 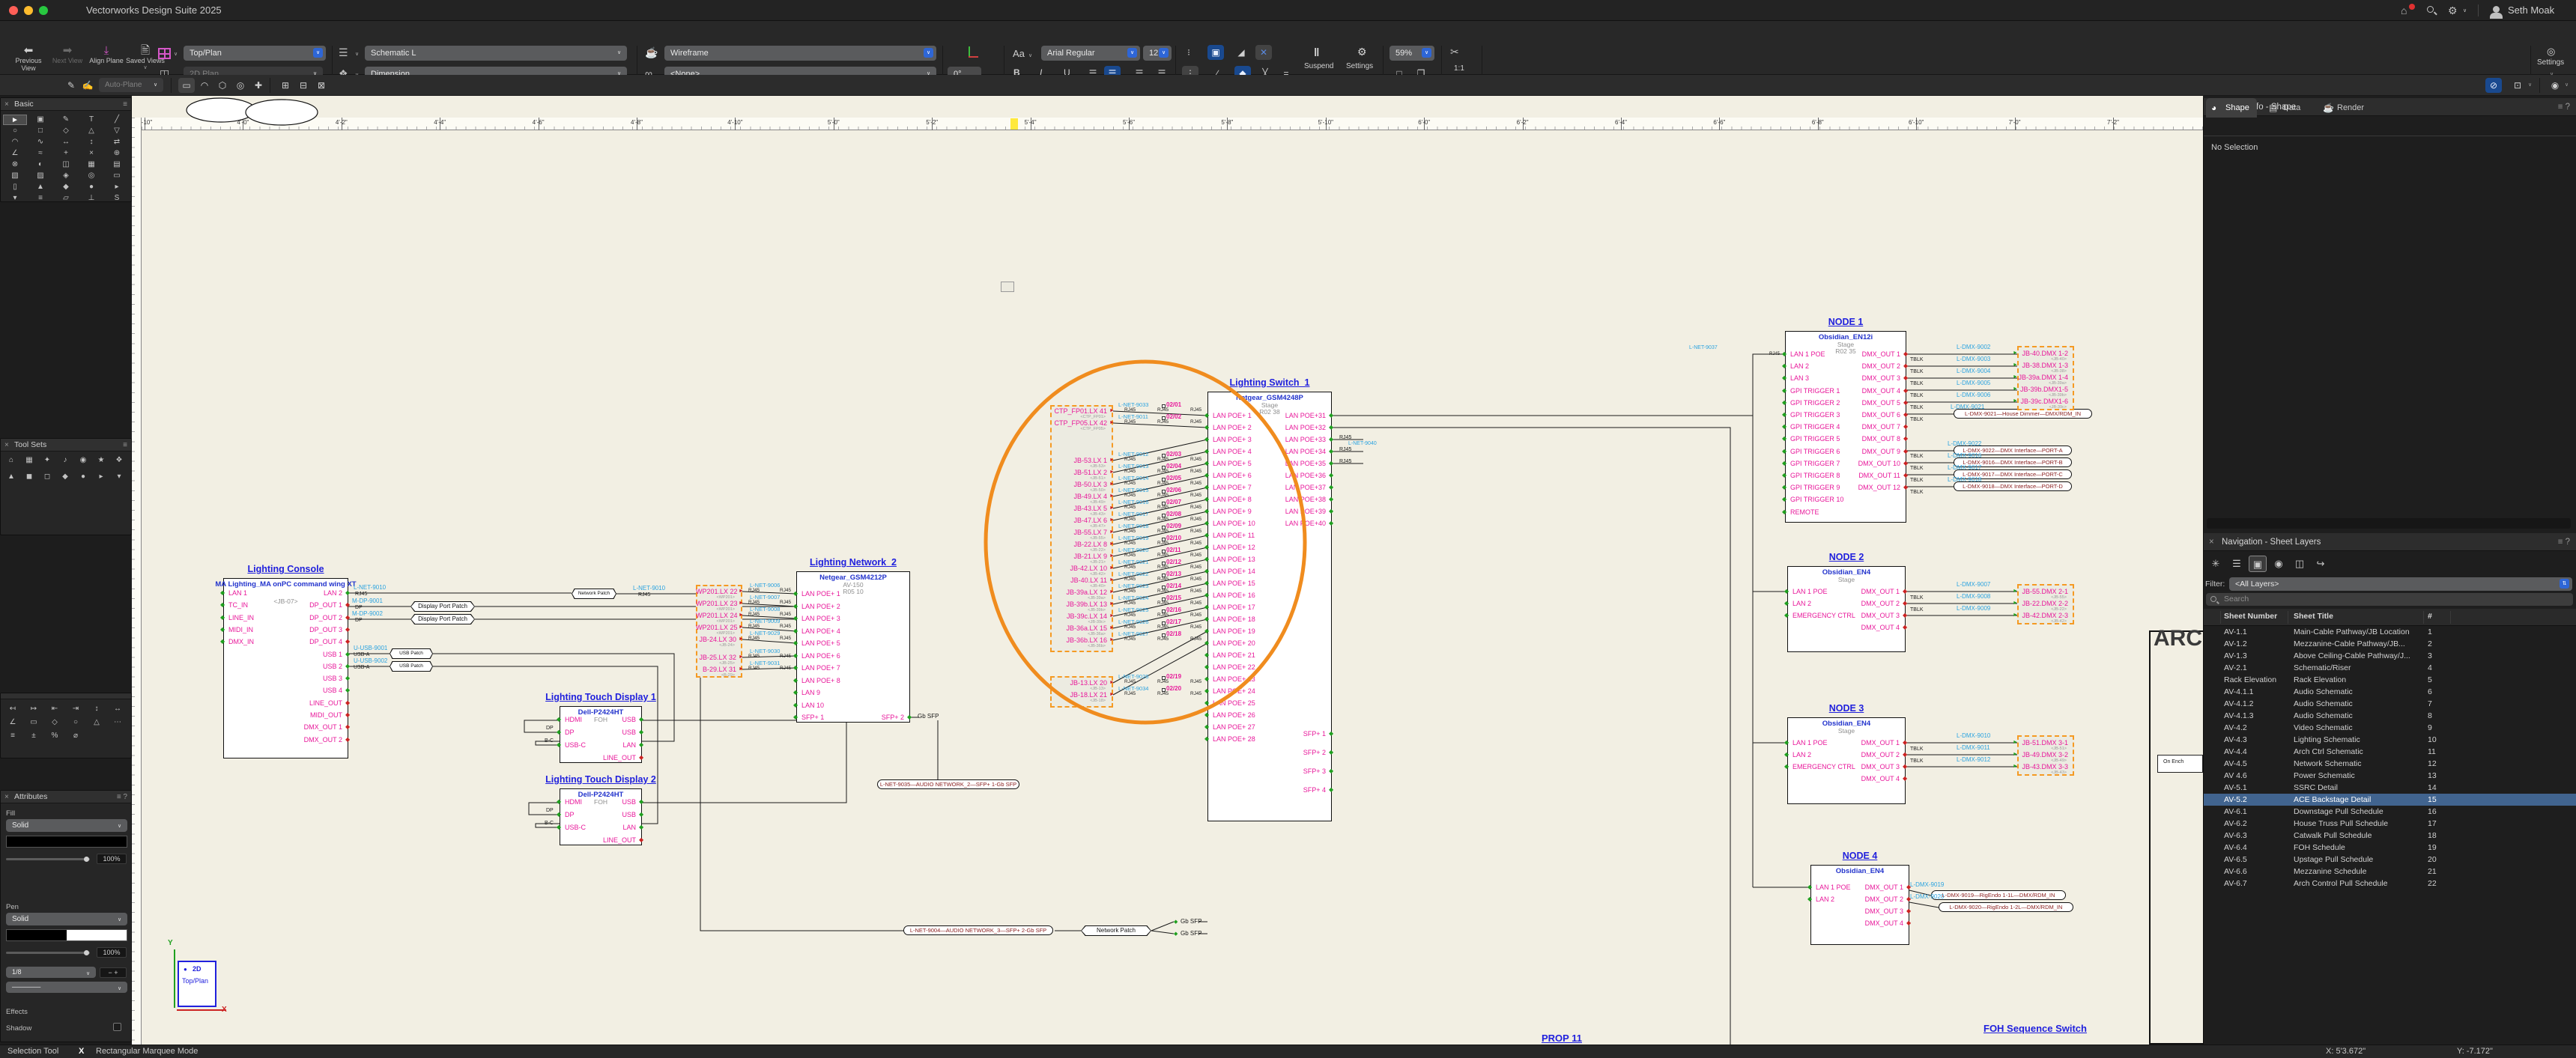 What do you see at coordinates (2390, 860) in the screenshot?
I see `table-row: AV-6.5 Upstage Pull Schedule 20` at bounding box center [2390, 860].